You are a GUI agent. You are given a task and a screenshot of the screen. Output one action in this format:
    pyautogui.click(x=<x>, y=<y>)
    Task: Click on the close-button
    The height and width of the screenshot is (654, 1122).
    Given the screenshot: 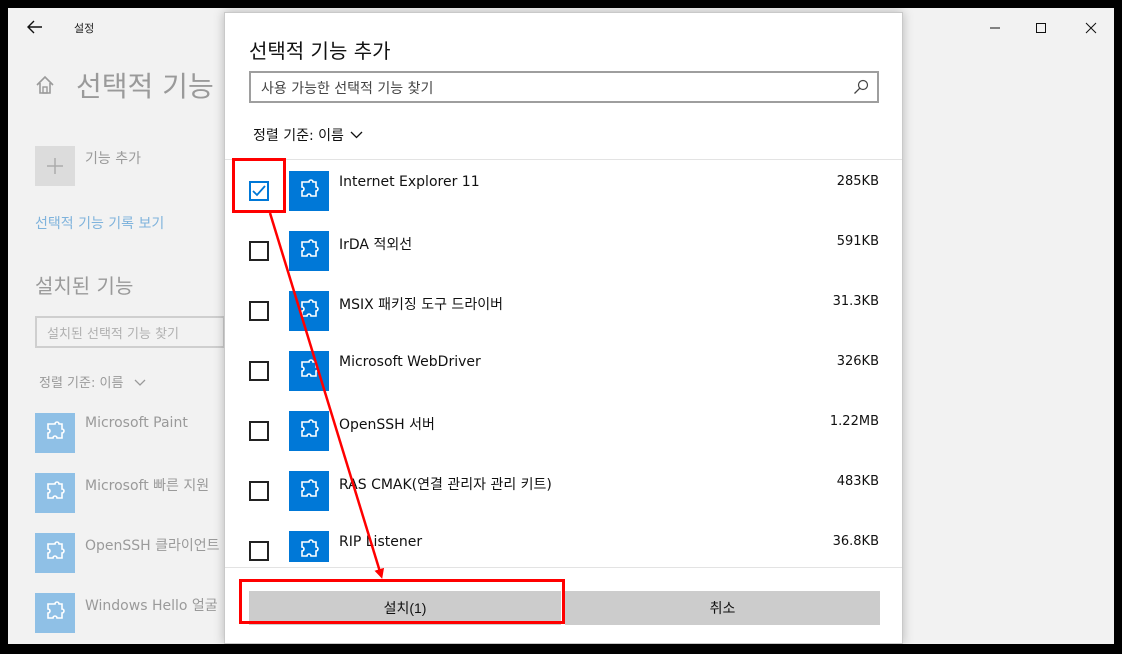 What is the action you would take?
    pyautogui.click(x=1091, y=28)
    